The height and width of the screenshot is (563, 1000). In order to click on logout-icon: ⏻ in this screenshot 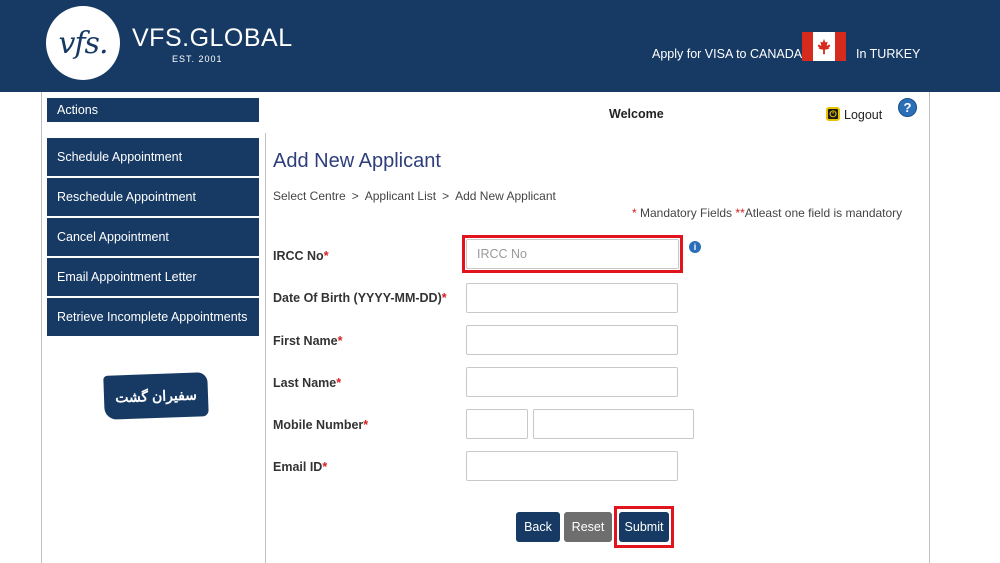, I will do `click(833, 114)`.